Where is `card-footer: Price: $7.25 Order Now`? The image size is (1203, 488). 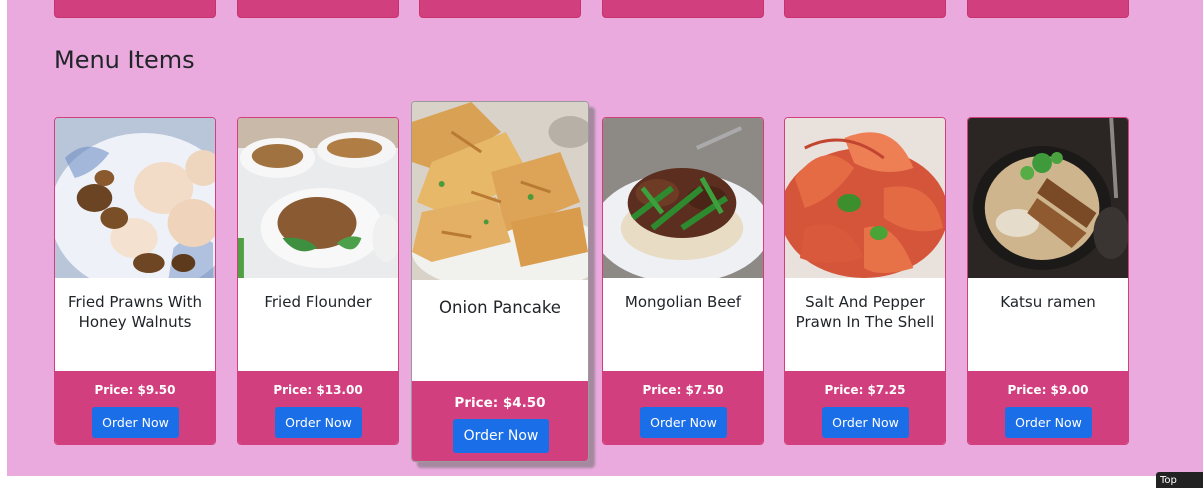 card-footer: Price: $7.25 Order Now is located at coordinates (865, 407).